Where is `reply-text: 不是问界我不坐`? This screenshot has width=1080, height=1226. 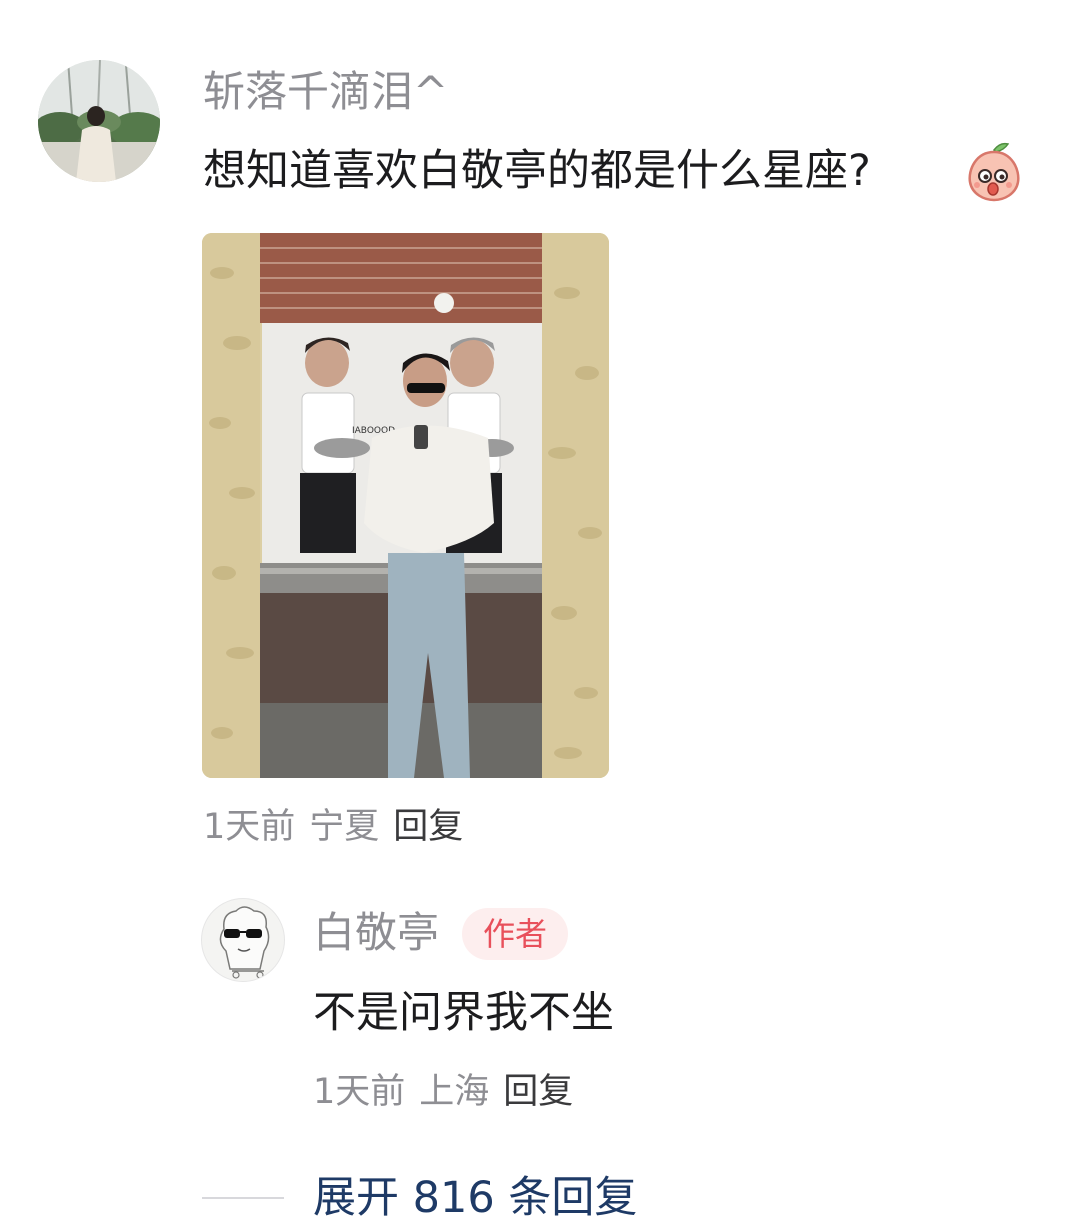 reply-text: 不是问界我不坐 is located at coordinates (463, 1013).